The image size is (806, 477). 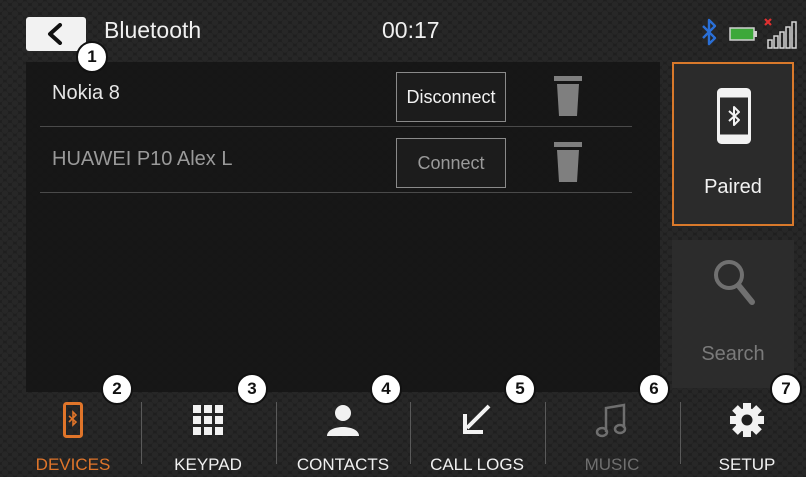 I want to click on nav-contacts: CONTACTS, so click(x=343, y=434).